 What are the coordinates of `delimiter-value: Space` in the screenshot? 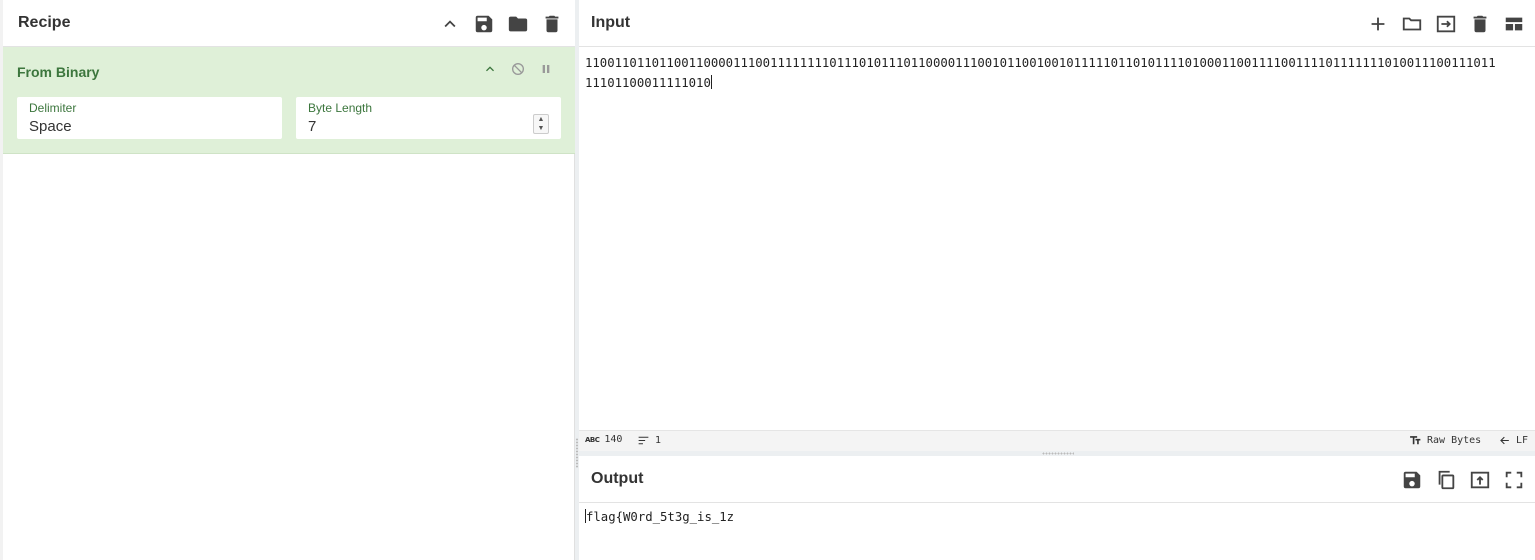 It's located at (50, 126).